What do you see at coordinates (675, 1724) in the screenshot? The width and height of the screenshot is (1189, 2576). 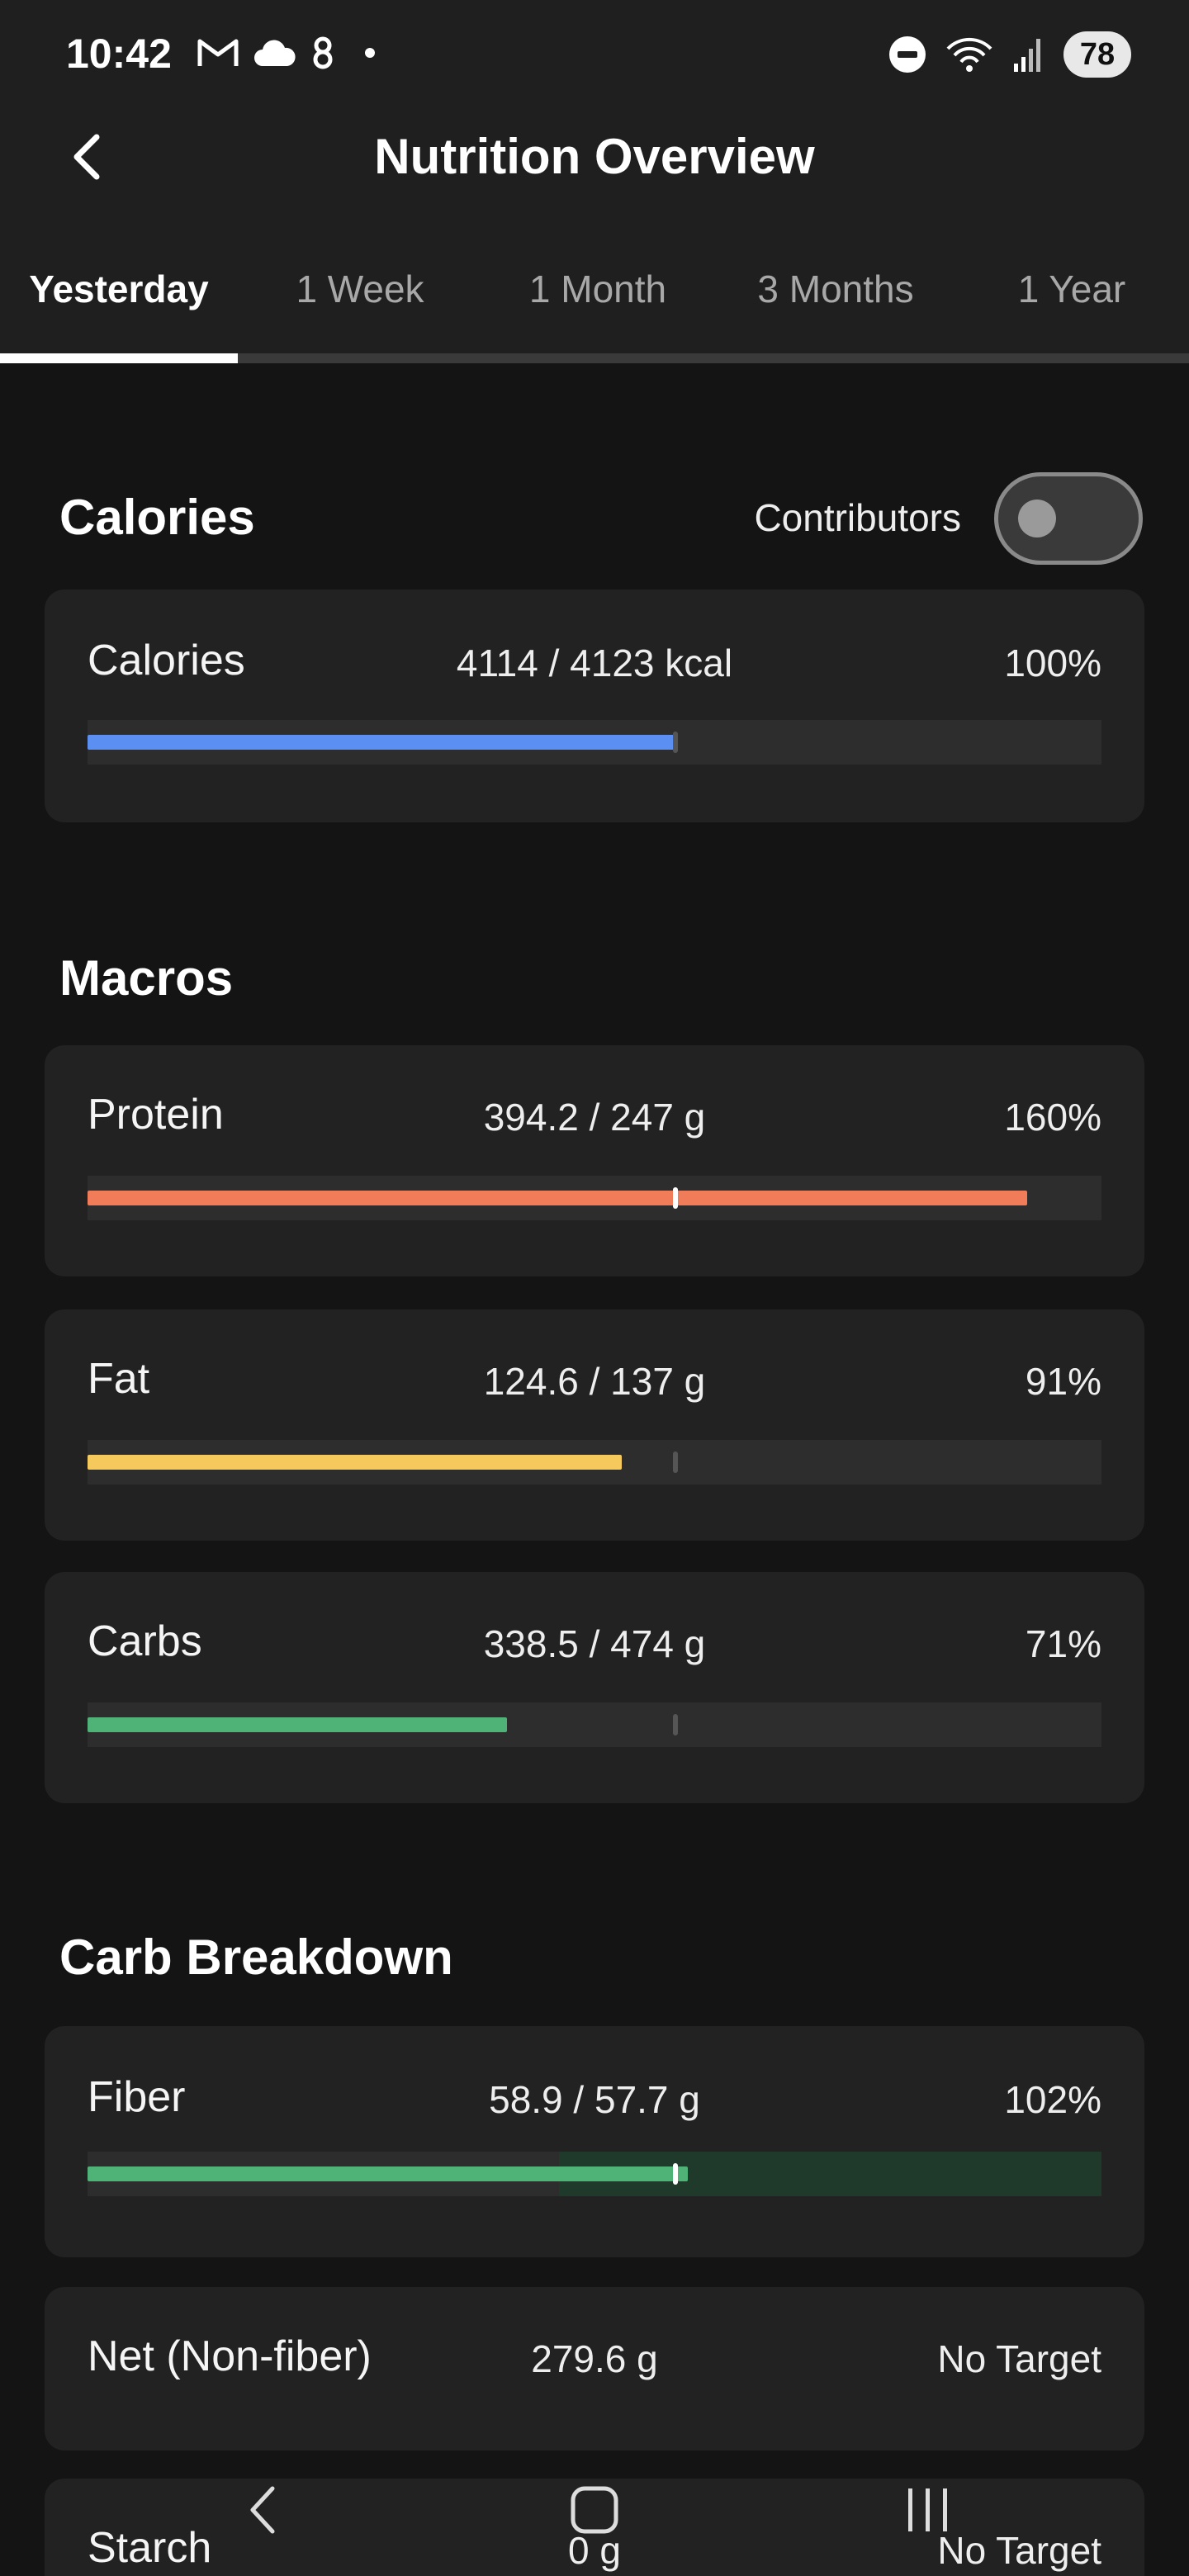 I see `carbs-target-marker` at bounding box center [675, 1724].